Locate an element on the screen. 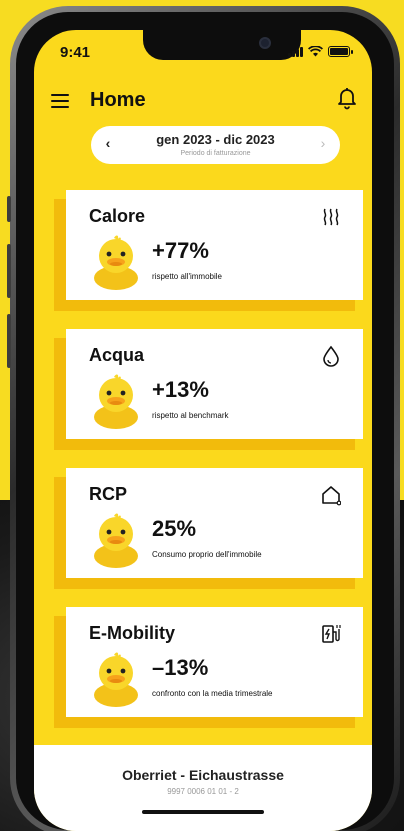 The width and height of the screenshot is (404, 831). battery-icon is located at coordinates (340, 51).